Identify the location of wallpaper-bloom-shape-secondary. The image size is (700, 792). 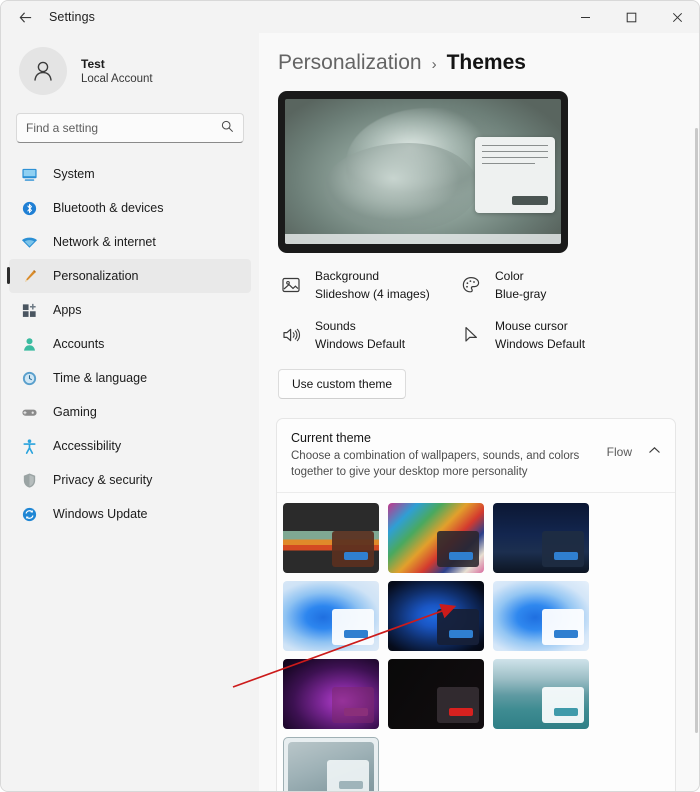
(401, 187).